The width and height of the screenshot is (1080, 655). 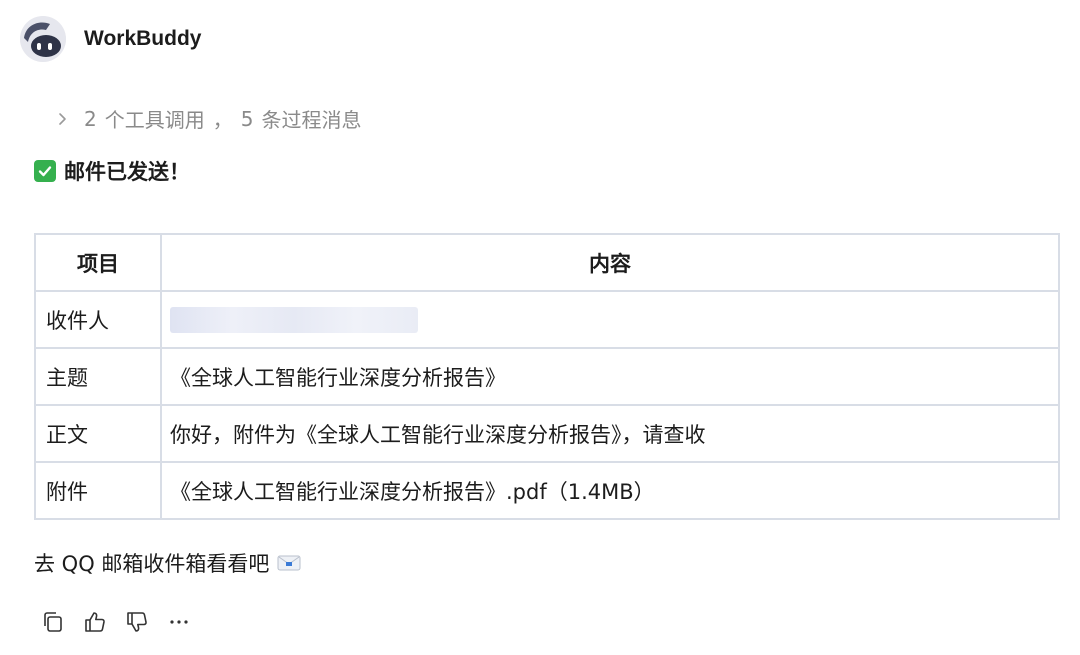 I want to click on table-row: 正文 你好，附件为《全球人工智能行业深度分析报告》，请查收, so click(x=547, y=433).